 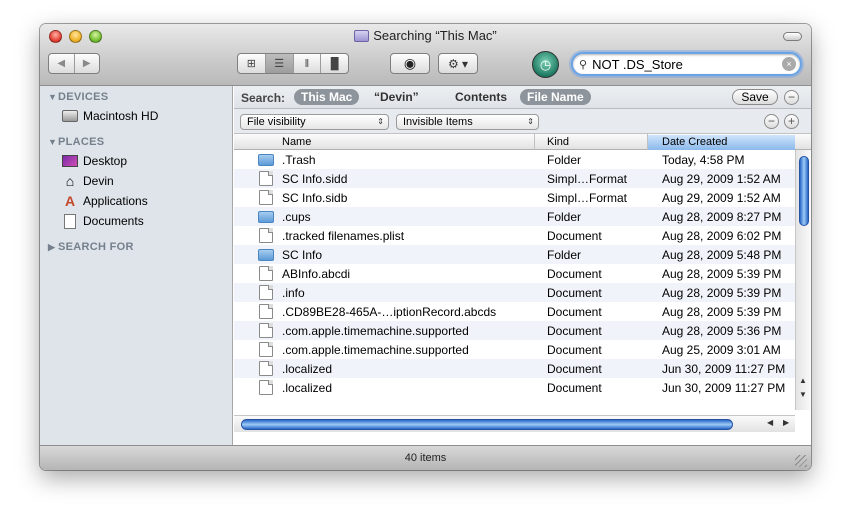 What do you see at coordinates (792, 36) in the screenshot?
I see `toolbar-toggle-button` at bounding box center [792, 36].